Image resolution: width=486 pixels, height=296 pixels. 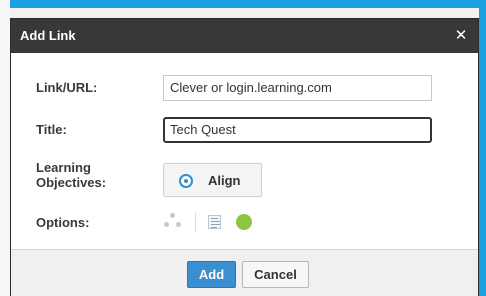 What do you see at coordinates (244, 36) in the screenshot?
I see `dialog-titlebar: Add Link ✕` at bounding box center [244, 36].